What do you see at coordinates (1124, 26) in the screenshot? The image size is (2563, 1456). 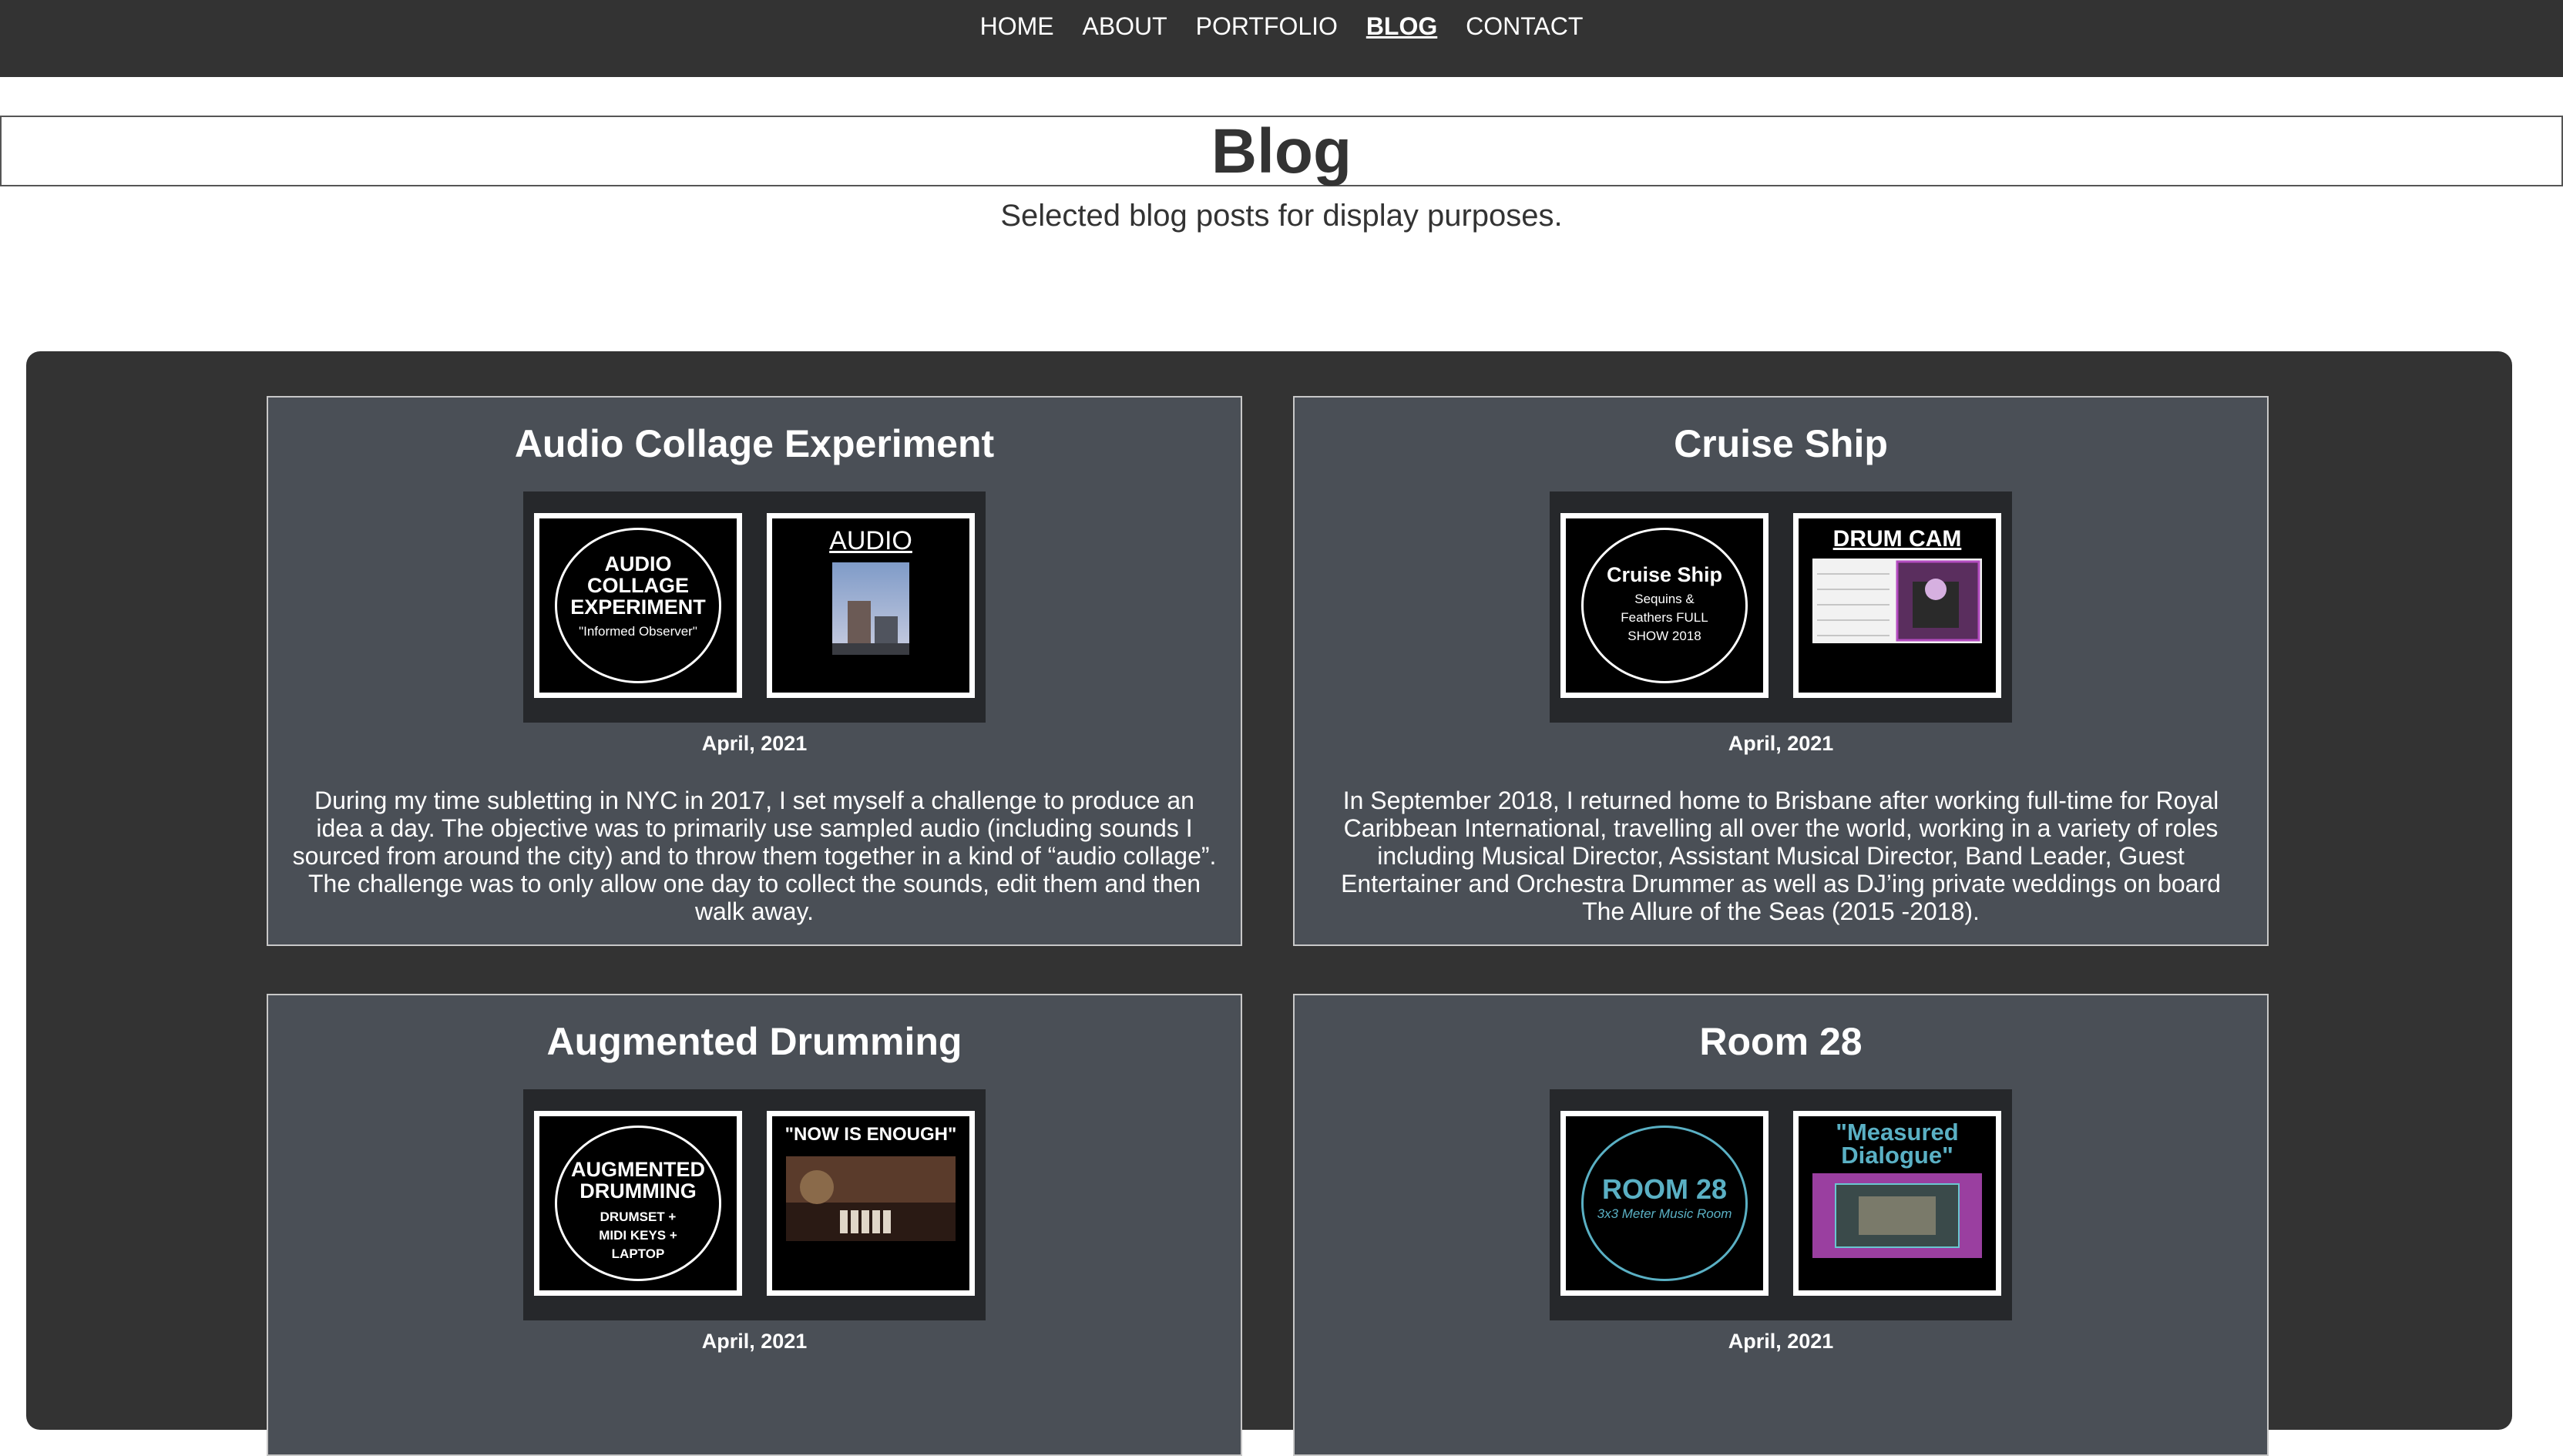 I see `nav-about: ABOUT` at bounding box center [1124, 26].